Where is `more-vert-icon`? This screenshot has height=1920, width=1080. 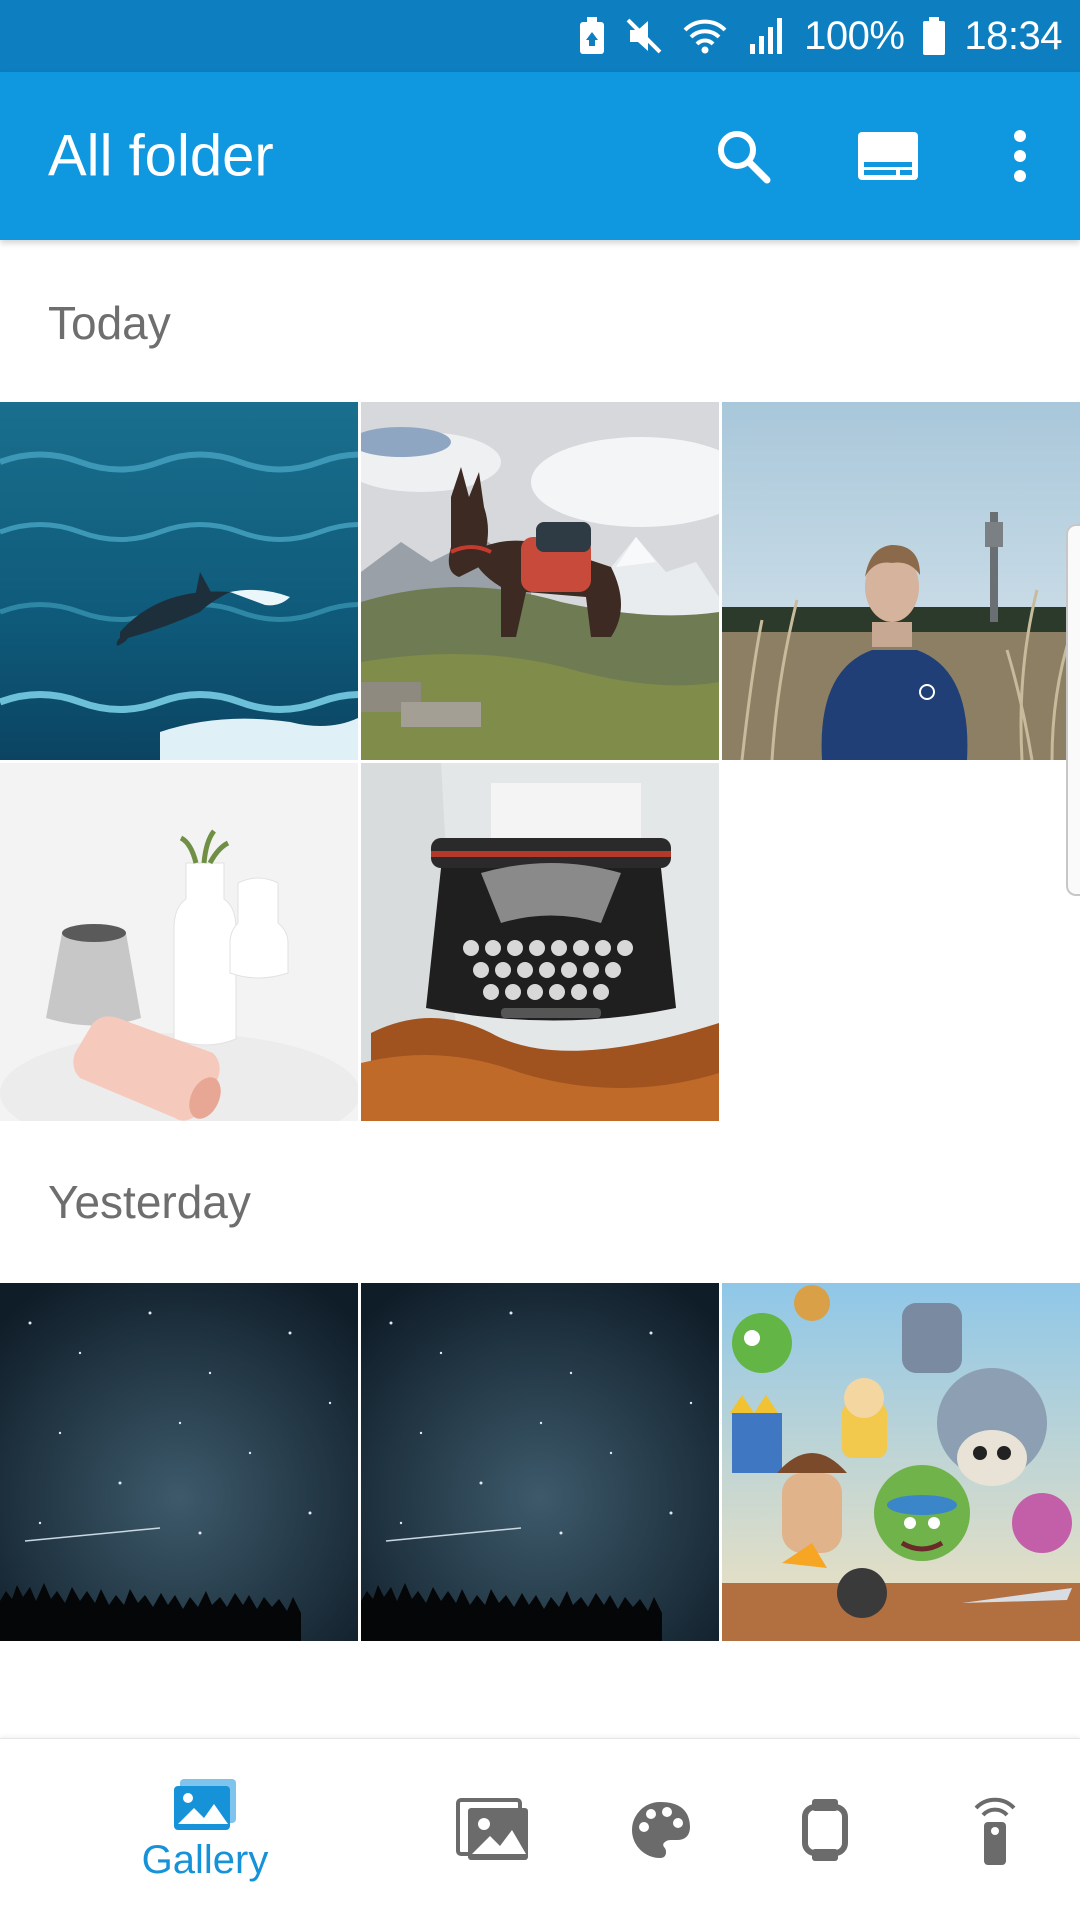 more-vert-icon is located at coordinates (1020, 156).